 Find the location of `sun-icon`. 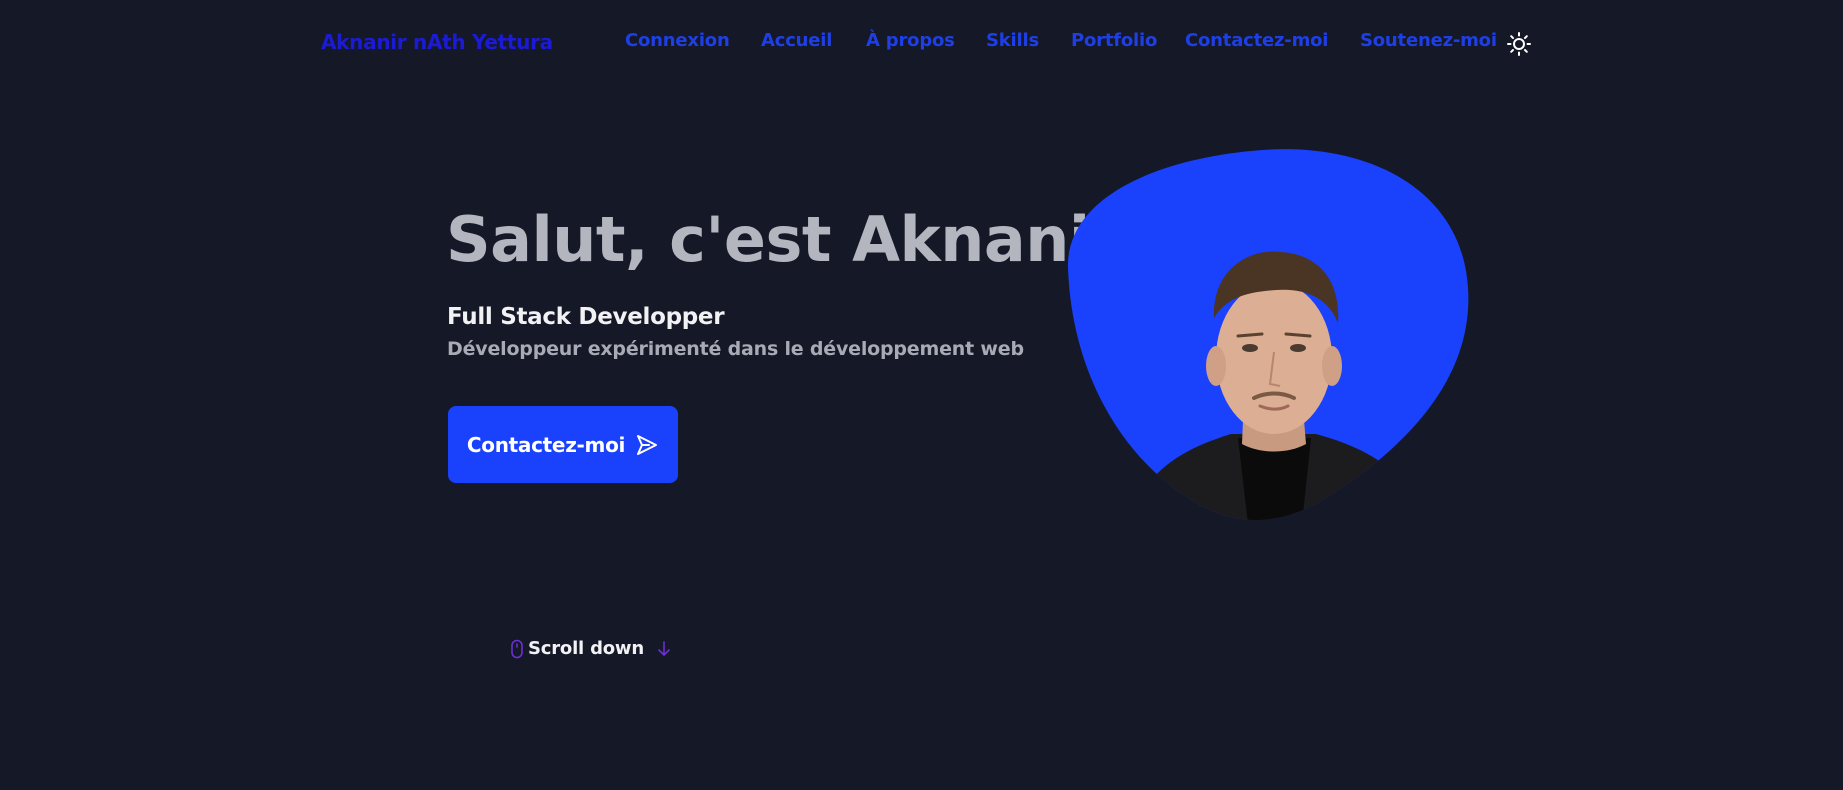

sun-icon is located at coordinates (1519, 44).